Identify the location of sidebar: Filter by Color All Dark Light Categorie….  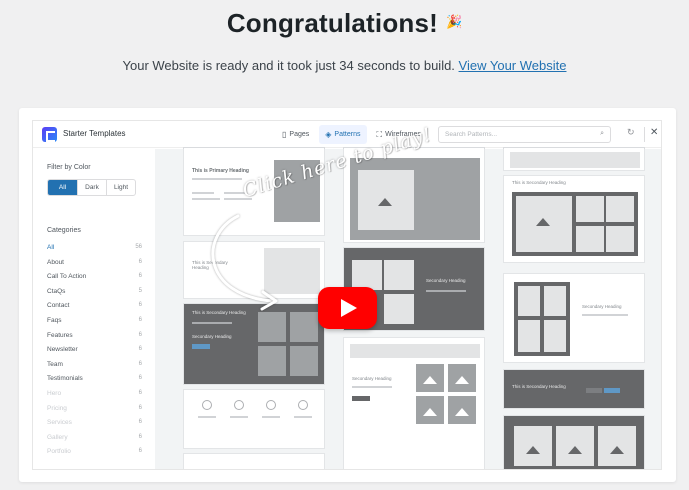
(94, 309).